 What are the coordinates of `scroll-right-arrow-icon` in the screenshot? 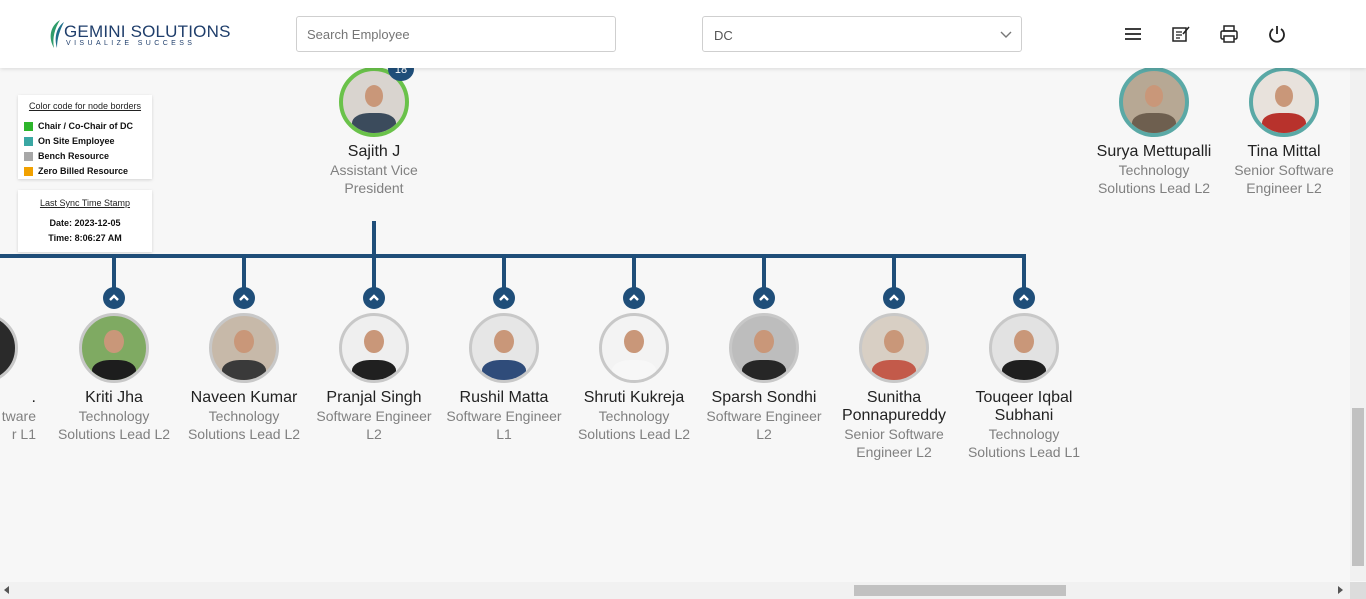 It's located at (1340, 590).